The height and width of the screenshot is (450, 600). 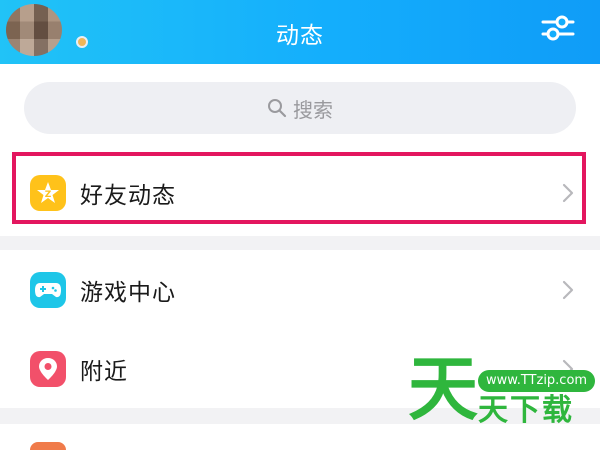 What do you see at coordinates (526, 410) in the screenshot?
I see `watermark-text: 天下载` at bounding box center [526, 410].